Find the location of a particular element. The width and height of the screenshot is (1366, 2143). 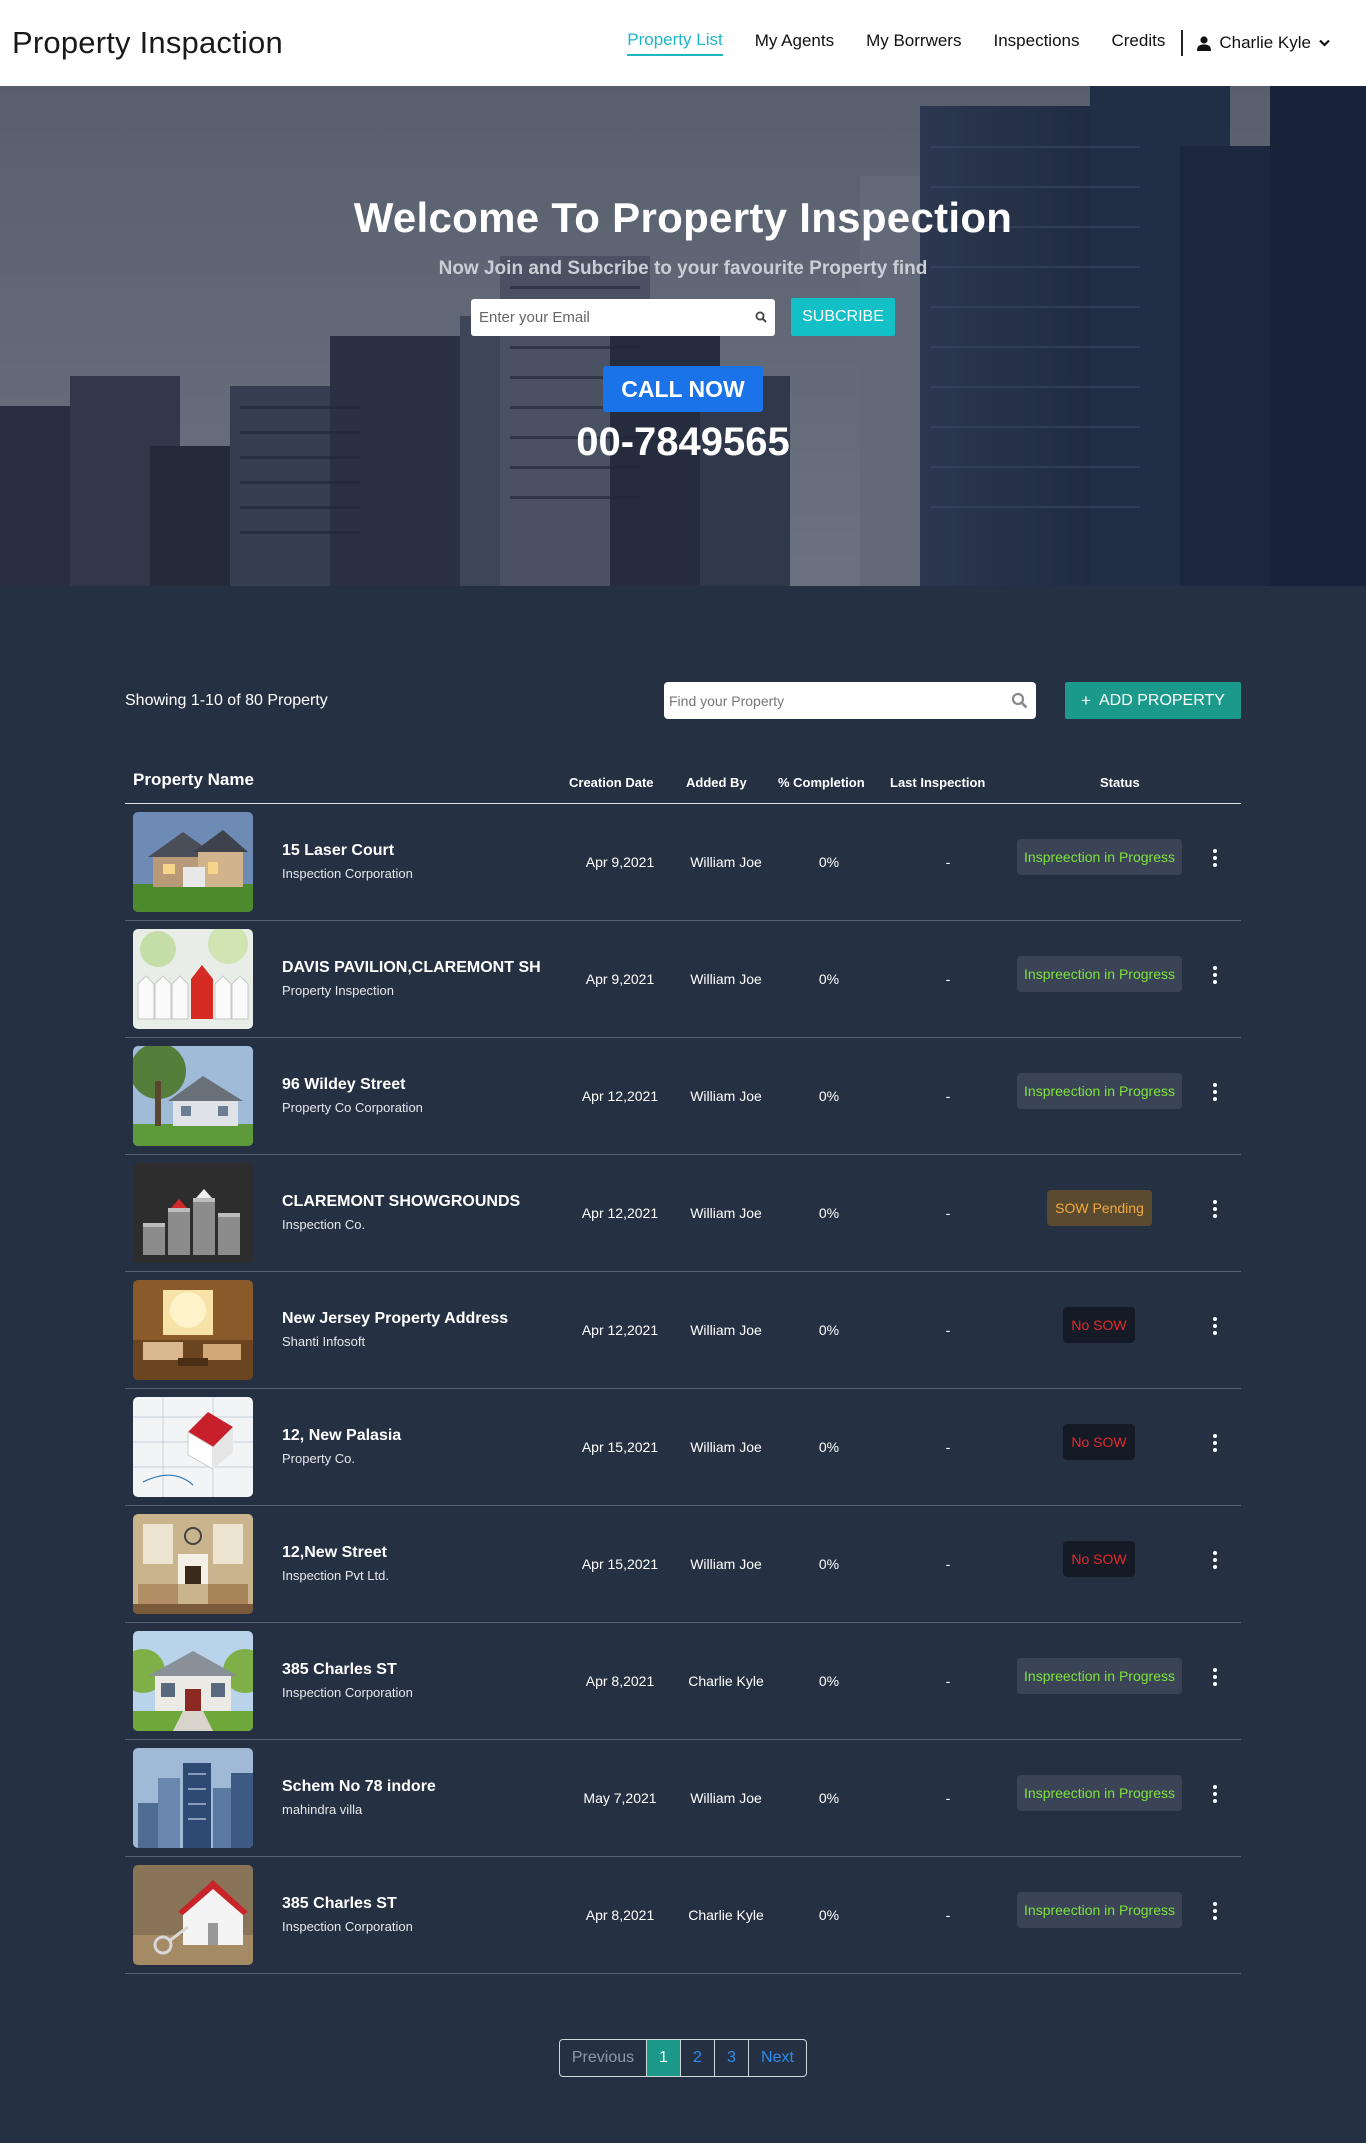

property-company: Property Co Corporation is located at coordinates (352, 1107).